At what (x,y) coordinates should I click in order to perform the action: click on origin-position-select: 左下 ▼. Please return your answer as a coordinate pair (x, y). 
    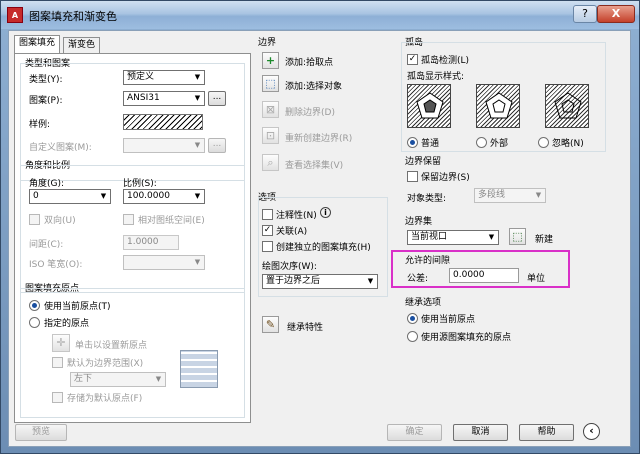
    Looking at the image, I should click on (118, 379).